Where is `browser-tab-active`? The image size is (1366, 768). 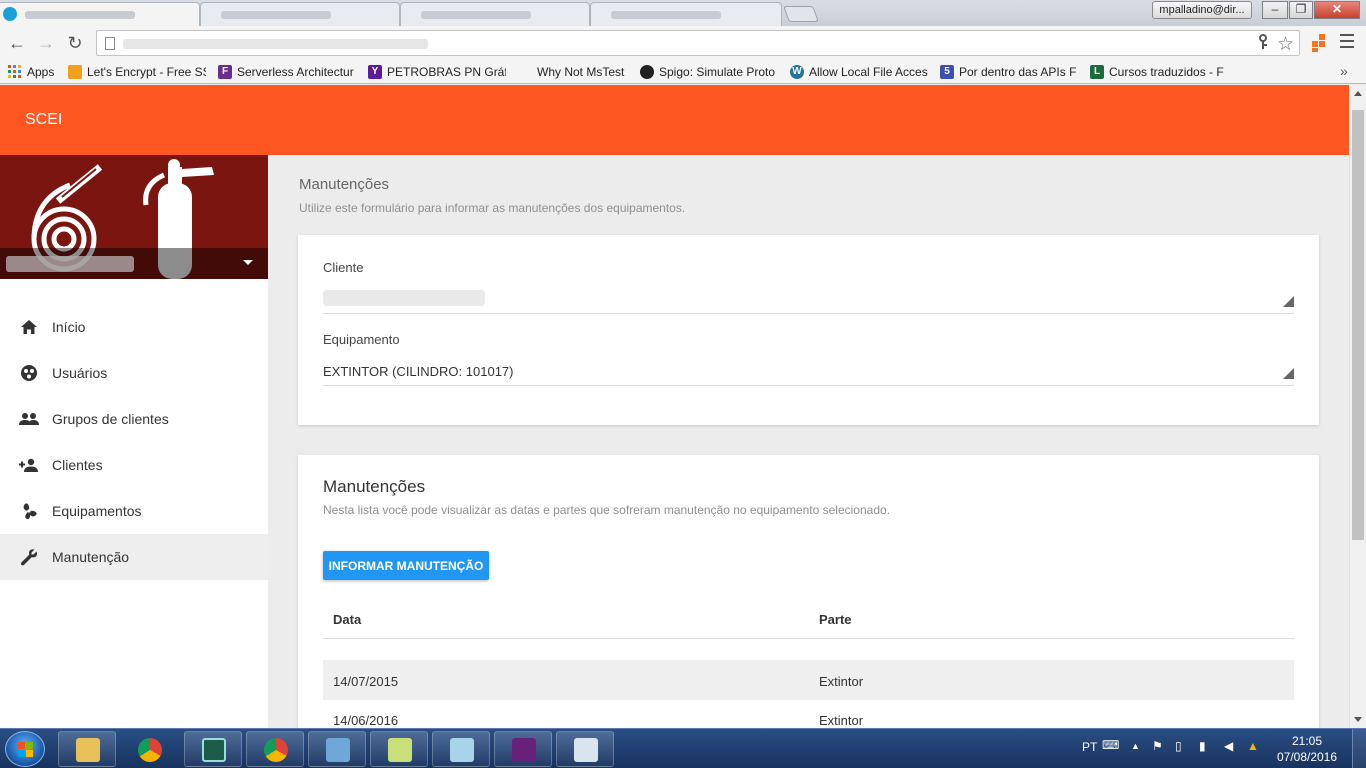 browser-tab-active is located at coordinates (100, 14).